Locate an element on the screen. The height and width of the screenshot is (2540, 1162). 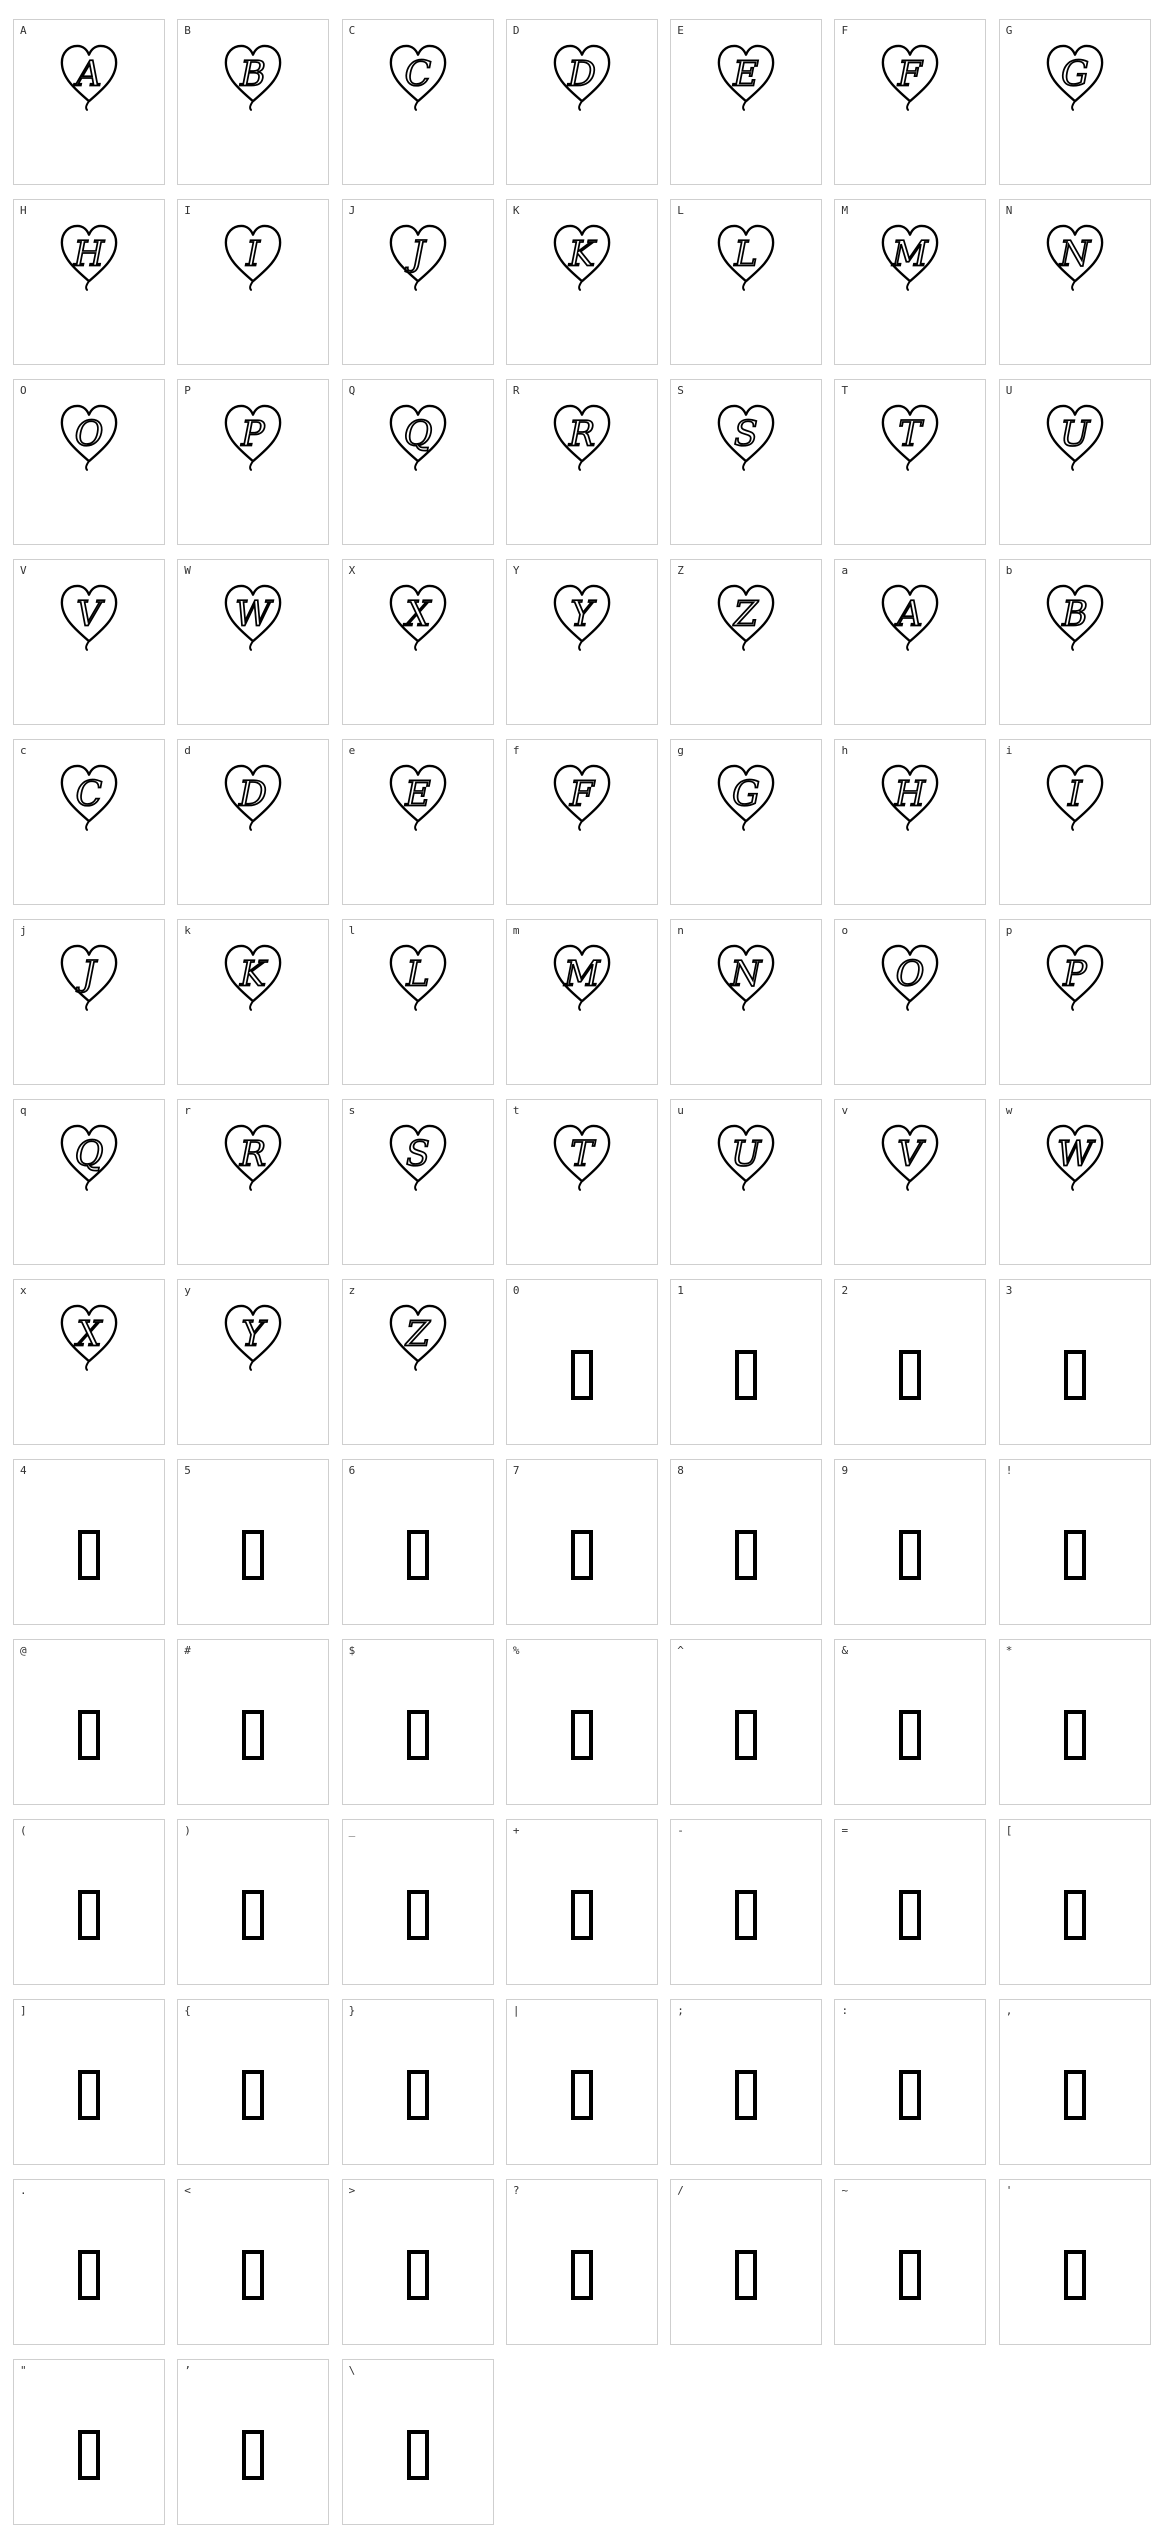
glyph-cell: YY is located at coordinates (581, 642).